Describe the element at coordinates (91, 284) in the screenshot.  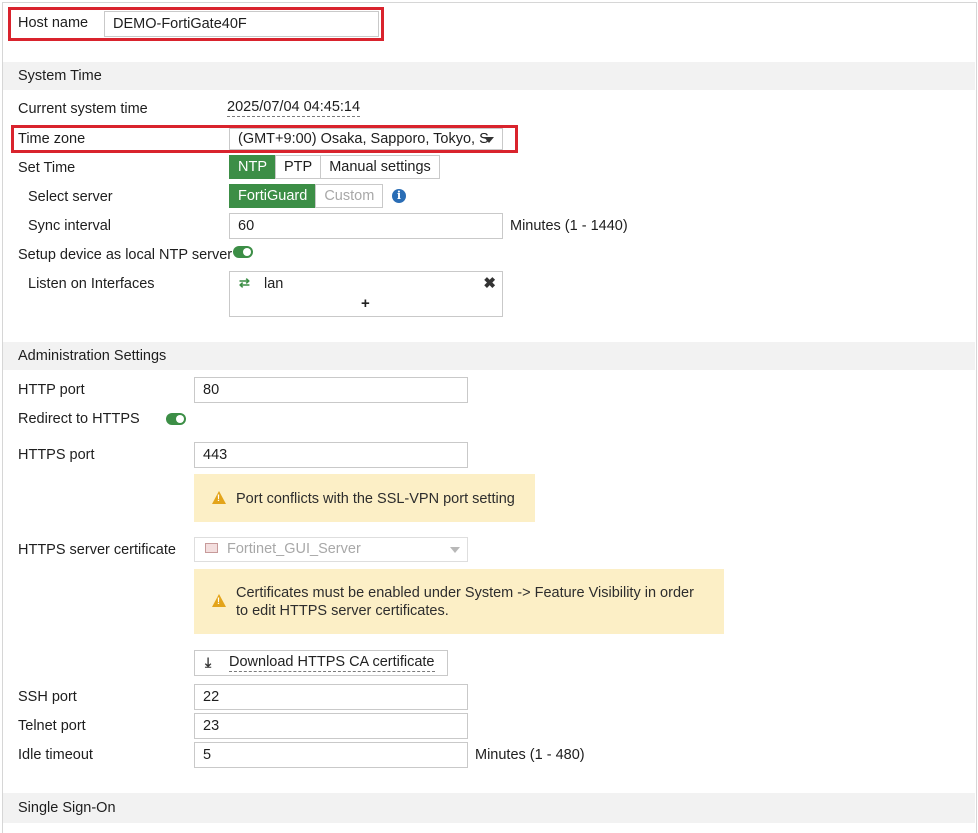
I see `listen-interfaces-label: Listen on Interfaces` at that location.